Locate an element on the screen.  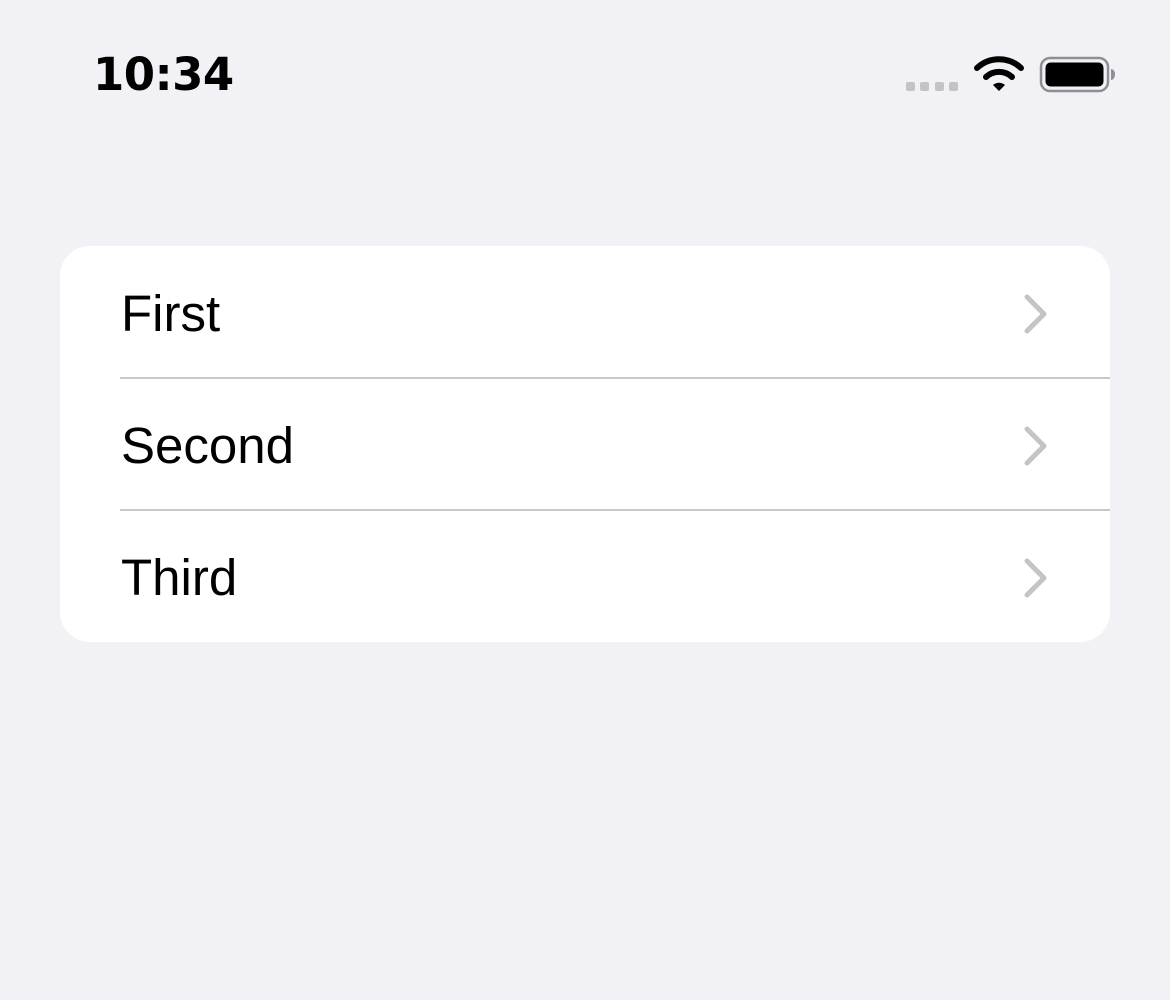
list-item-second: Second is located at coordinates (585, 444).